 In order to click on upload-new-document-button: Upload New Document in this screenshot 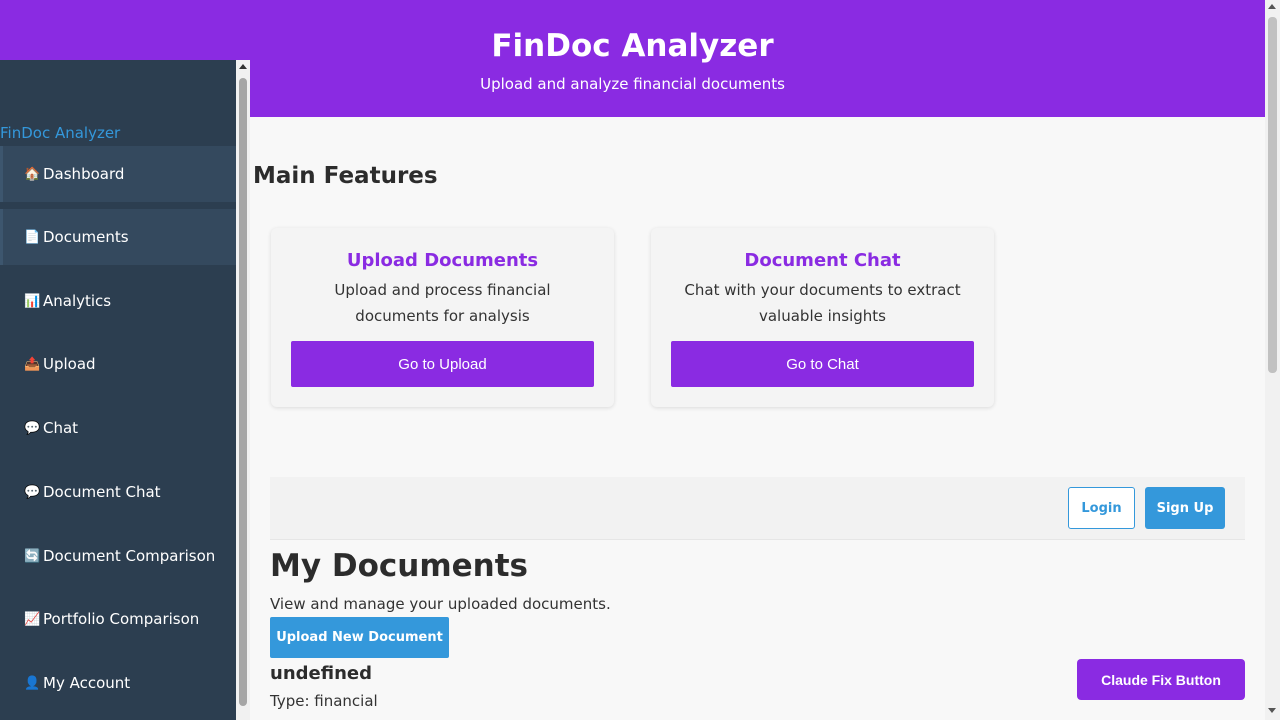, I will do `click(359, 637)`.